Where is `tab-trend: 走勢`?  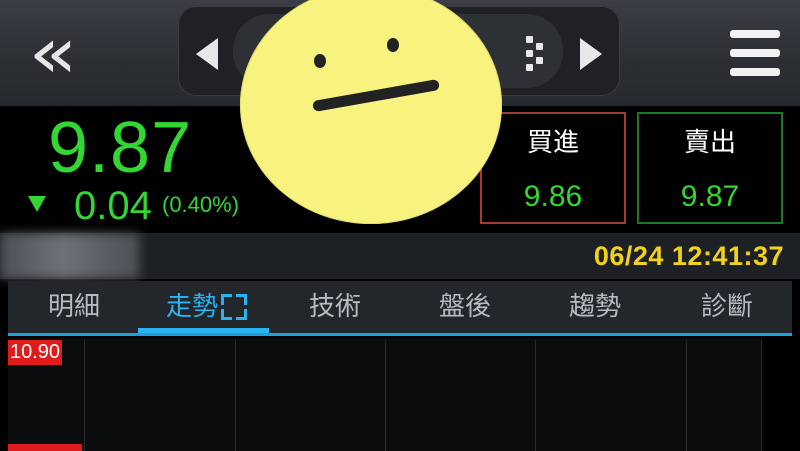
tab-trend: 走勢 is located at coordinates (178, 307).